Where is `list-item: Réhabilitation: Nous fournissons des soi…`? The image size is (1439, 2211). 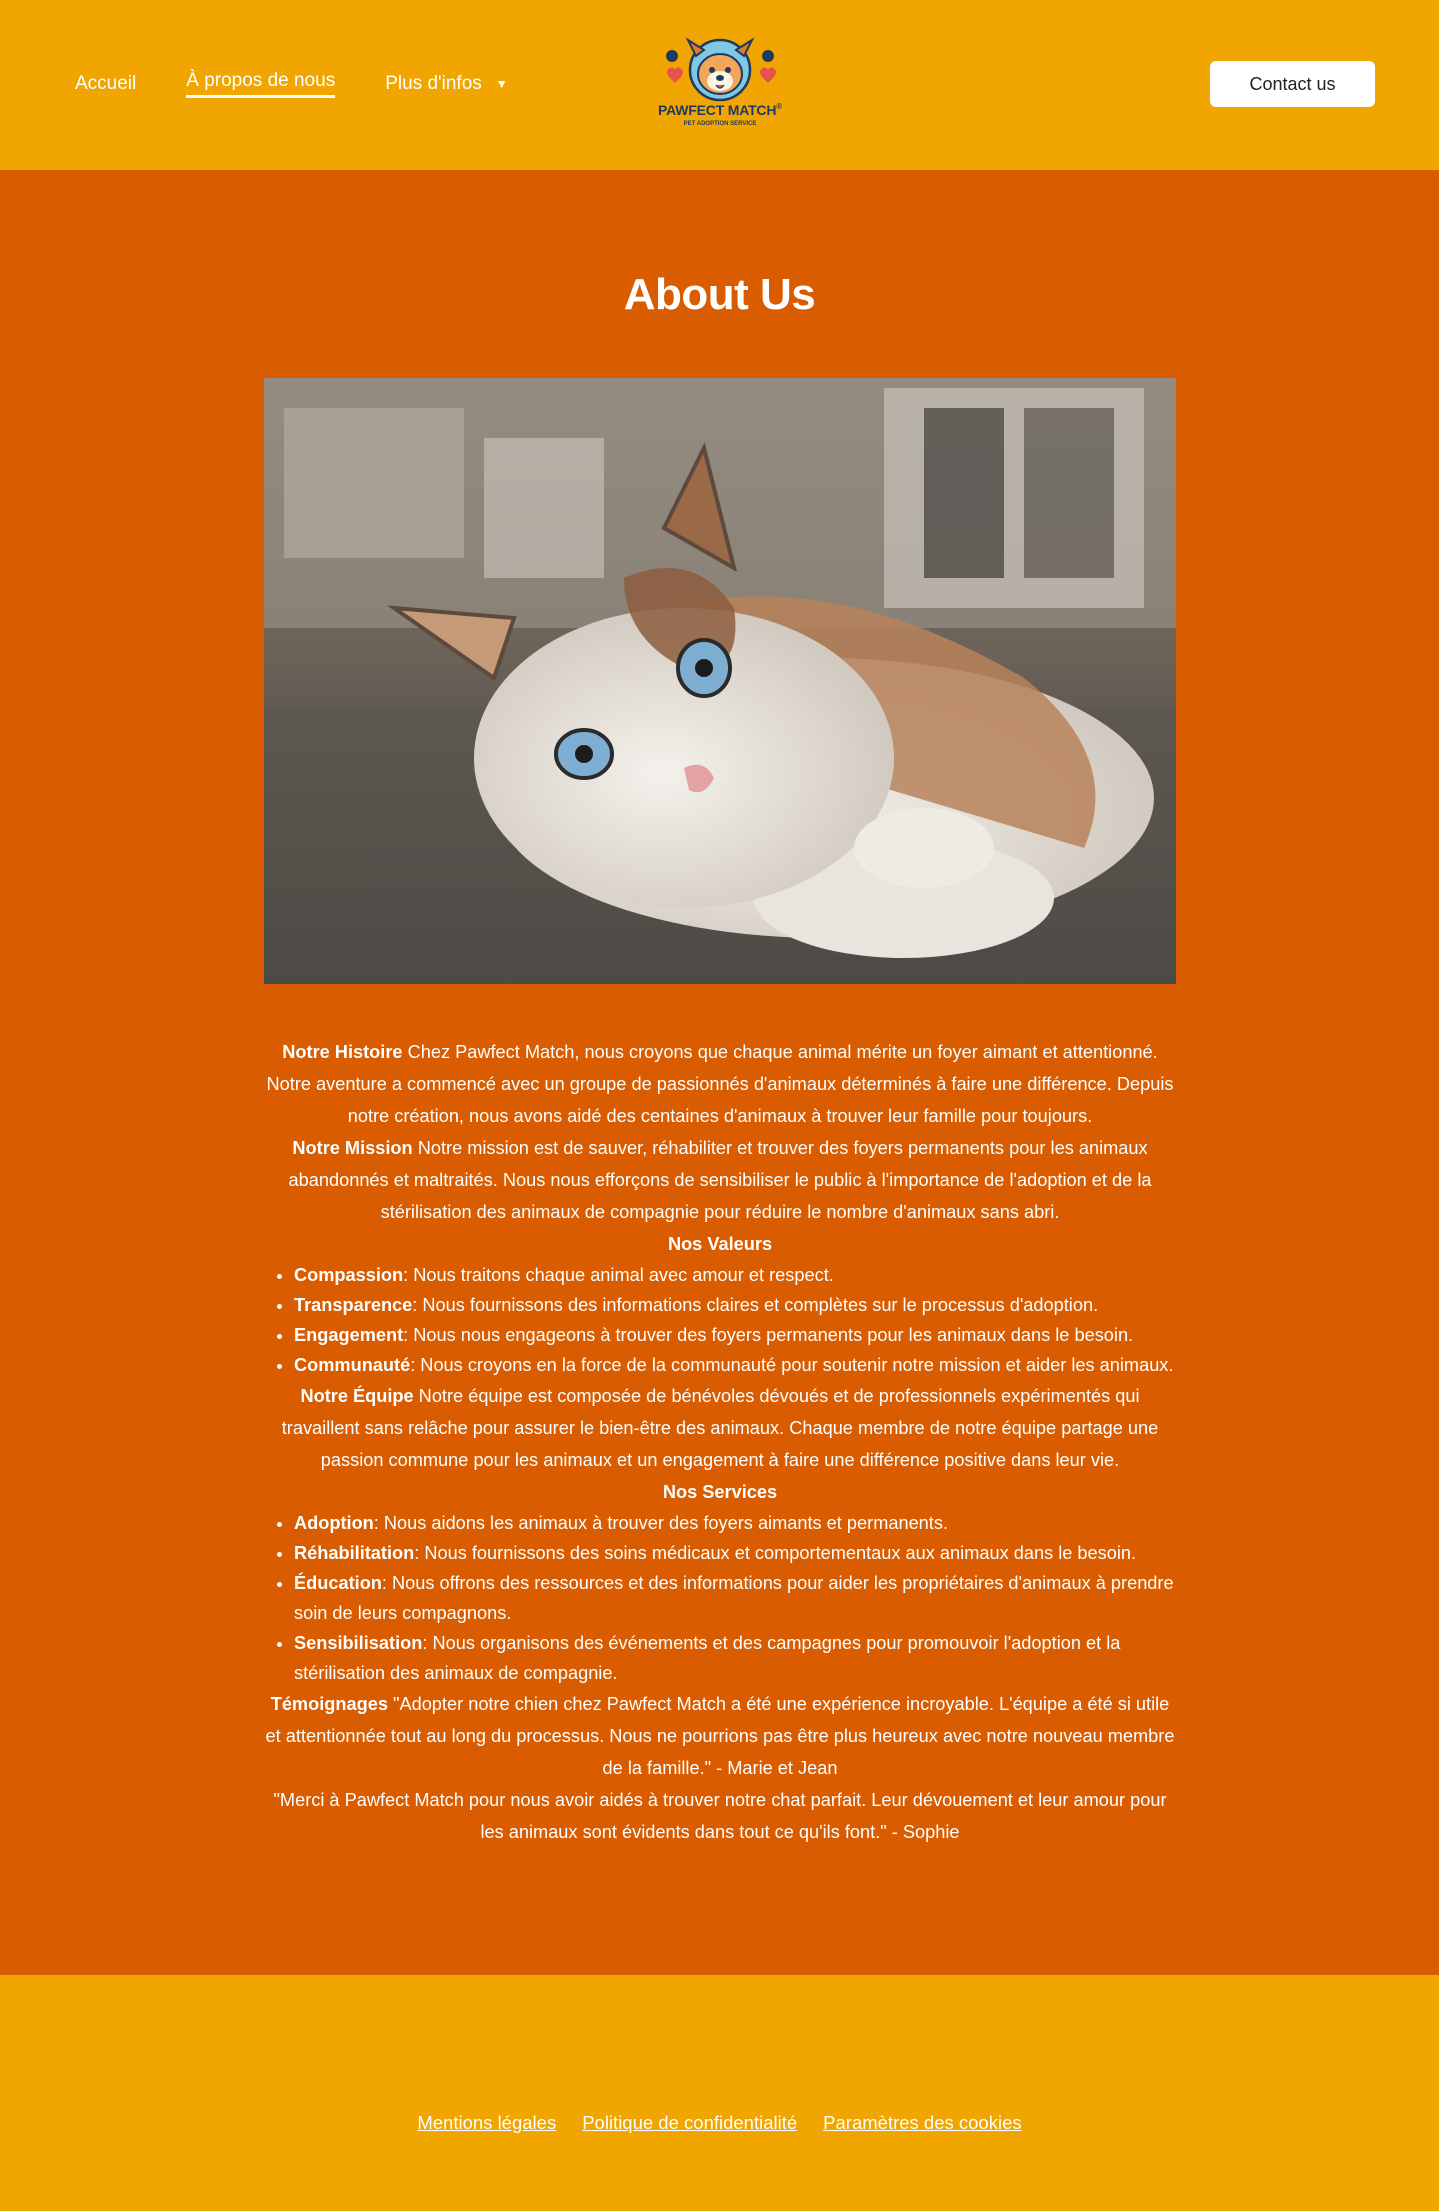
list-item: Réhabilitation: Nous fournissons des soi… is located at coordinates (735, 1553).